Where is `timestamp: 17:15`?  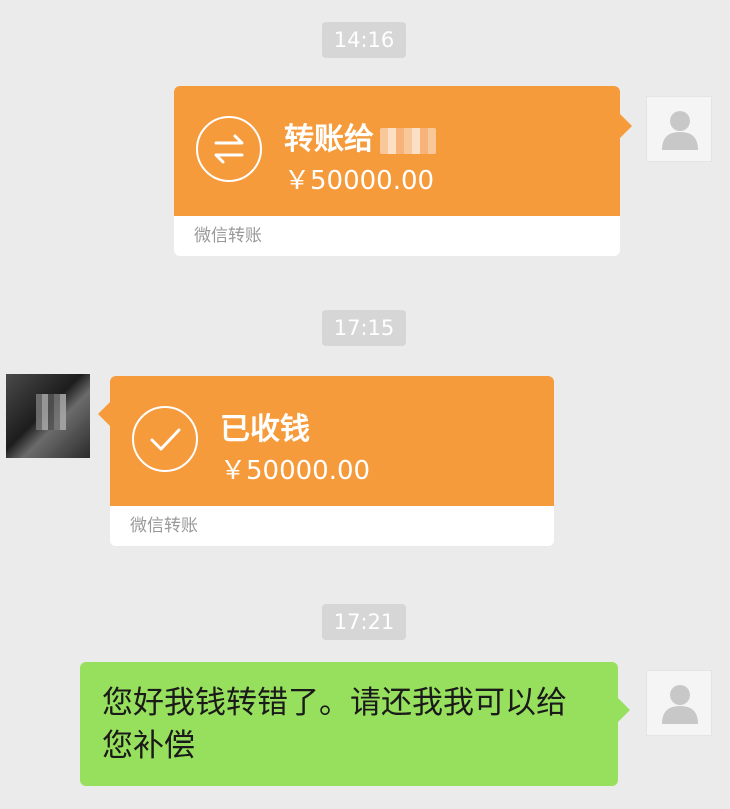 timestamp: 17:15 is located at coordinates (364, 328).